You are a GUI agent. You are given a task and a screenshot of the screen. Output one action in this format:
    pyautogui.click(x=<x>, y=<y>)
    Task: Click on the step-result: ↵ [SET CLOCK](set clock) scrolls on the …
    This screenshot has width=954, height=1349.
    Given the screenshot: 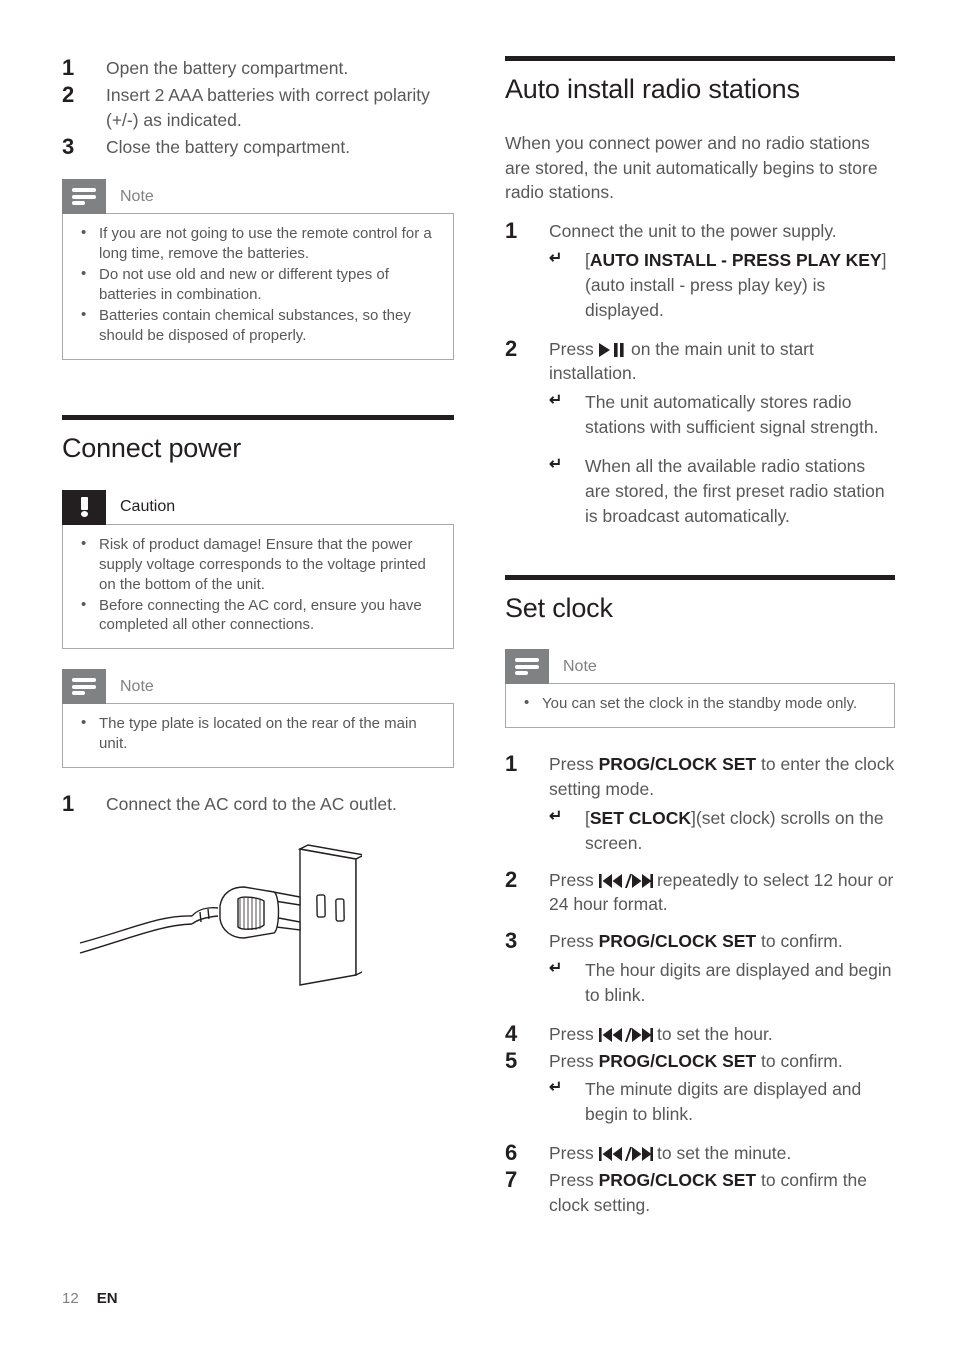 What is the action you would take?
    pyautogui.click(x=722, y=831)
    